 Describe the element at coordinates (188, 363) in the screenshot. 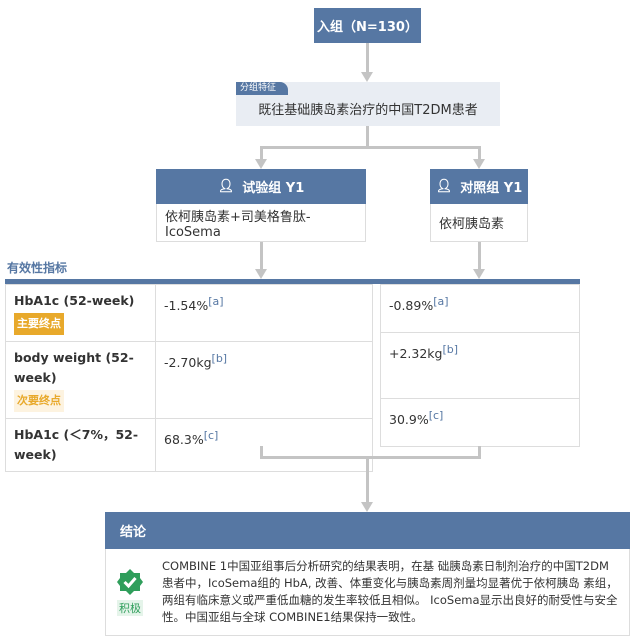

I see `value: -2.70kg` at that location.